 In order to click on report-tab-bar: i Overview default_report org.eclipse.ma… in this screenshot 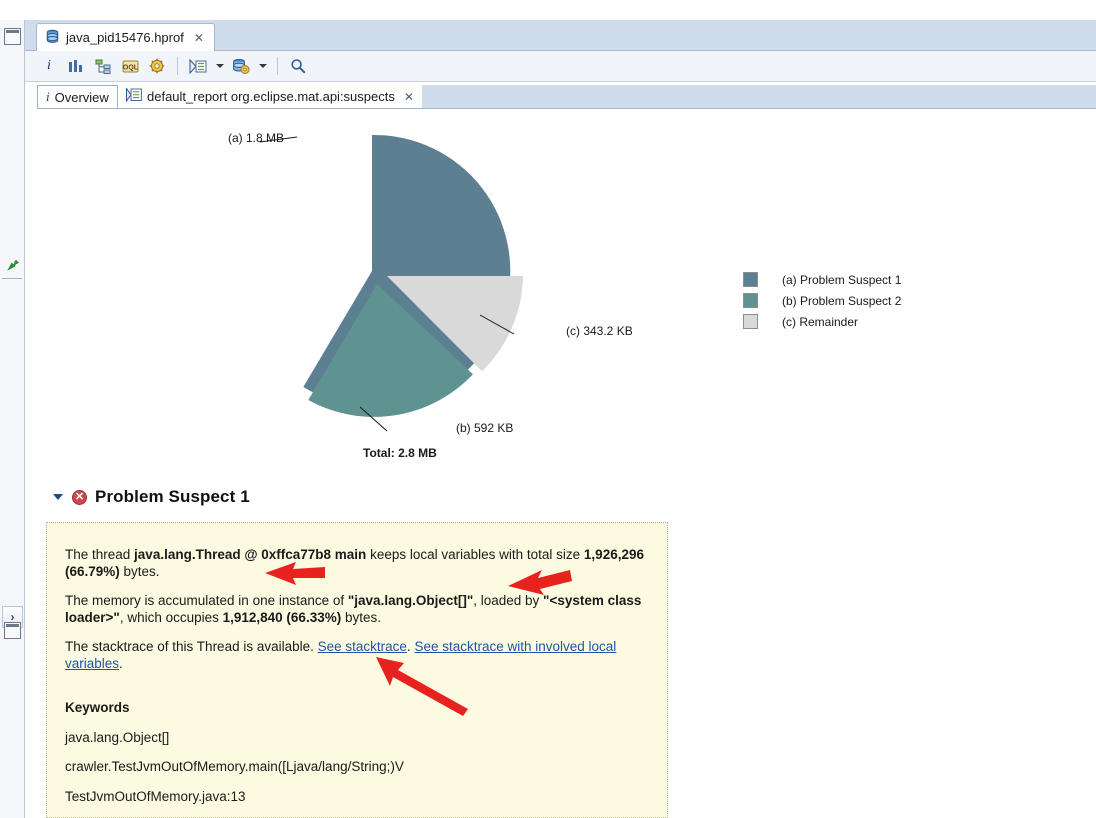, I will do `click(566, 97)`.